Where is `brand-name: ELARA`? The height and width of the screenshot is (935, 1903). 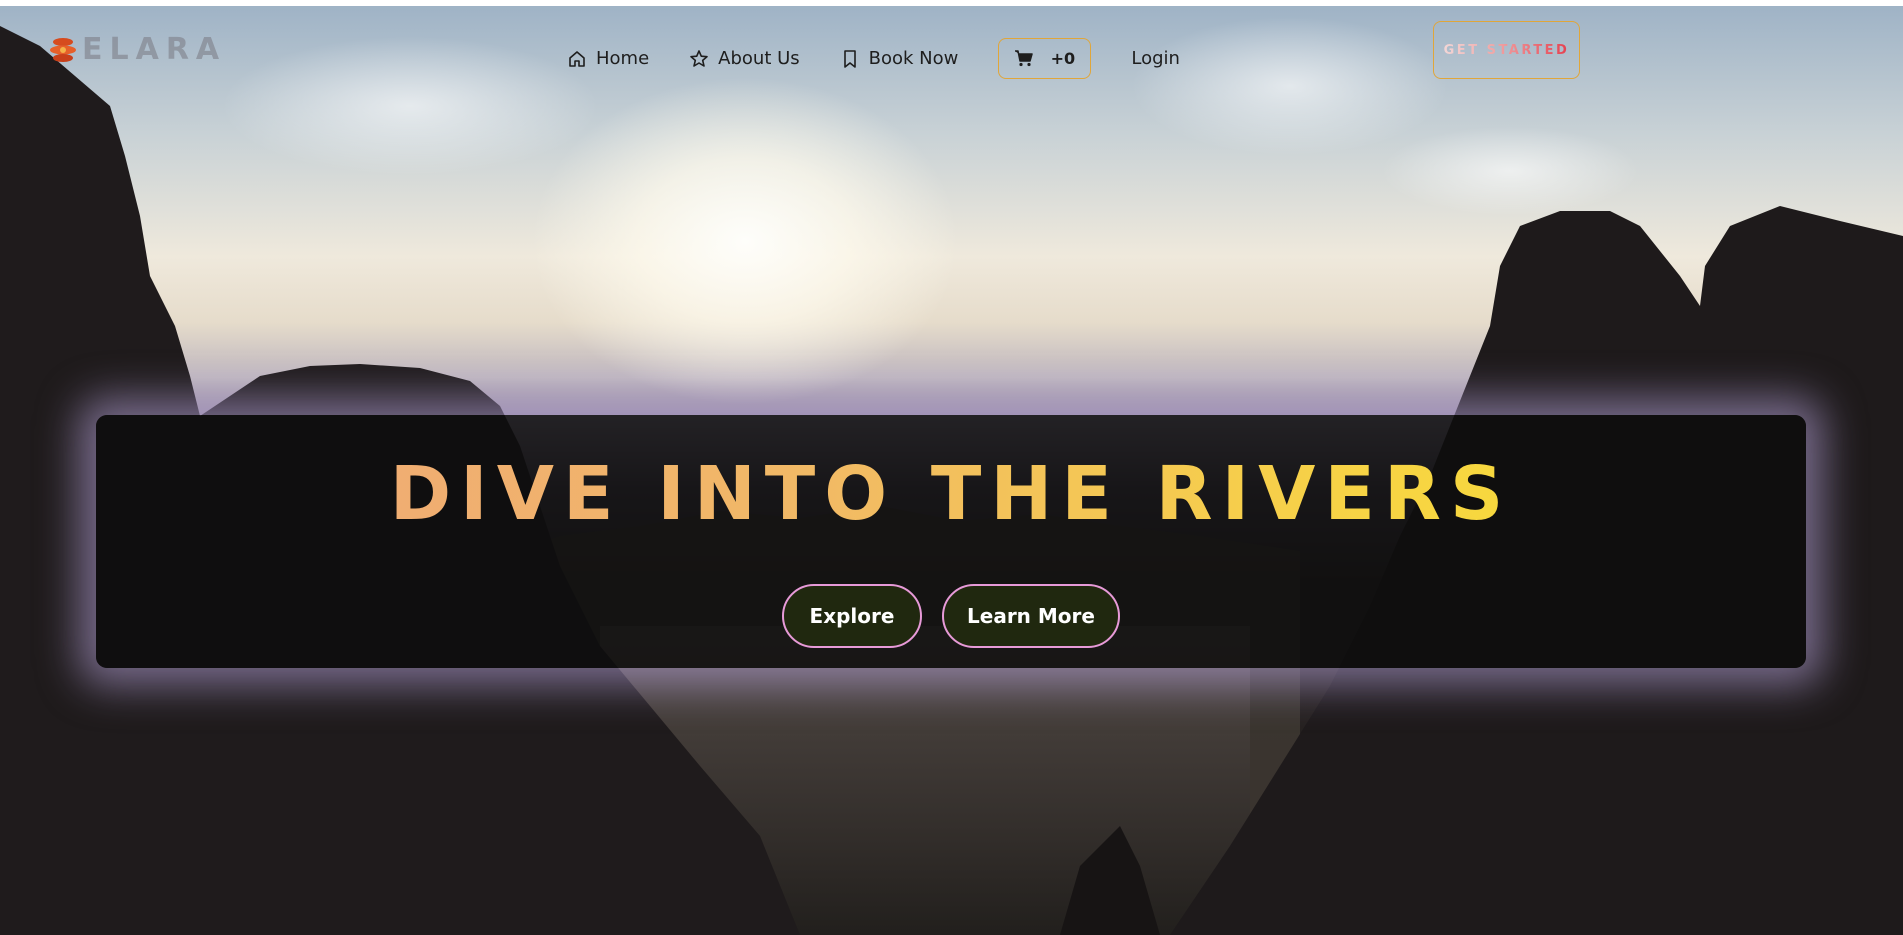 brand-name: ELARA is located at coordinates (154, 49).